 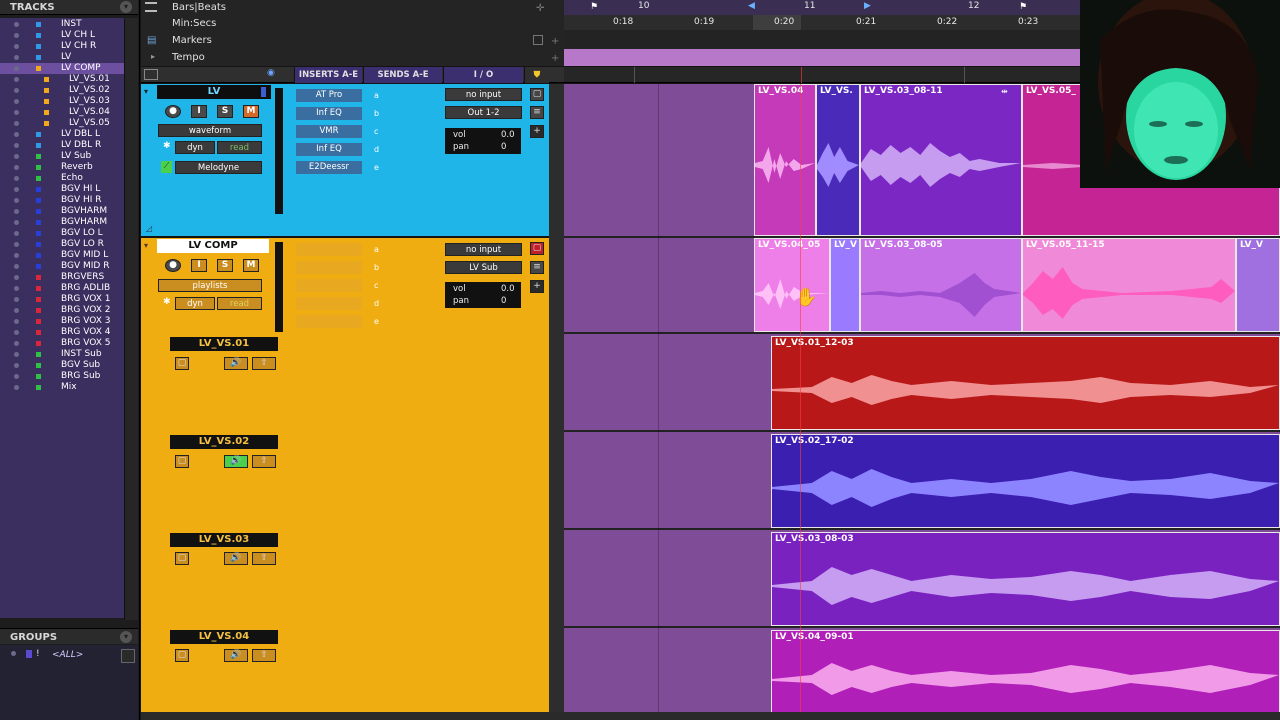 What do you see at coordinates (1025, 672) in the screenshot?
I see `clip: LV_VS.04_09-01` at bounding box center [1025, 672].